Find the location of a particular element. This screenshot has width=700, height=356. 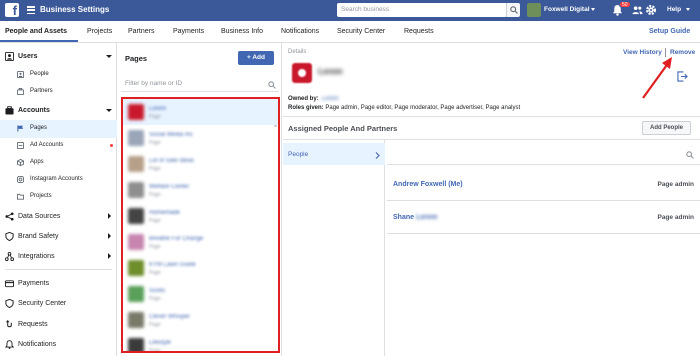

page-name: Breathe For Change is located at coordinates (176, 239).